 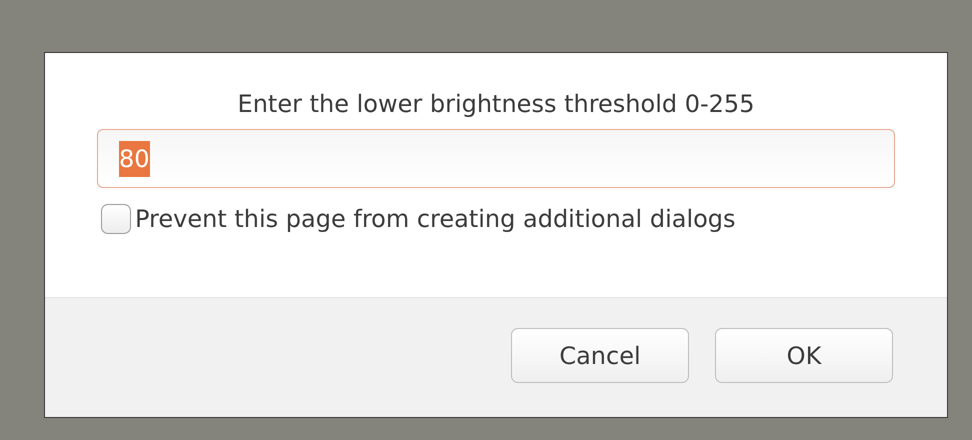 What do you see at coordinates (600, 355) in the screenshot?
I see `dialog-button: Cancel` at bounding box center [600, 355].